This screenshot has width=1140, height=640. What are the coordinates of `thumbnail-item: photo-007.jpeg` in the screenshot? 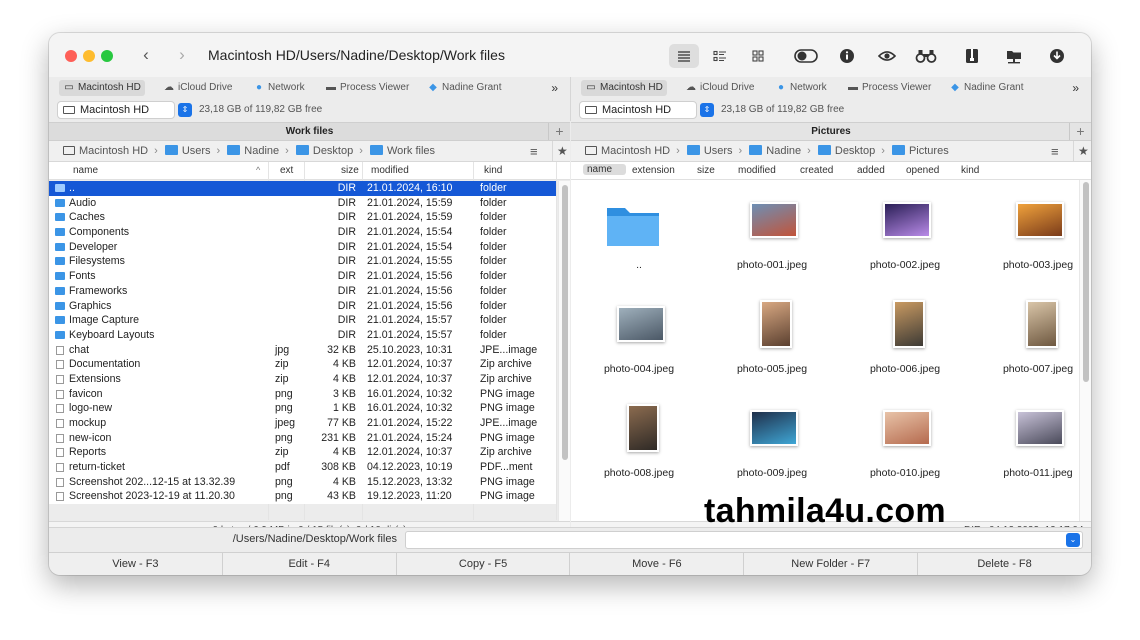 It's located at (1034, 334).